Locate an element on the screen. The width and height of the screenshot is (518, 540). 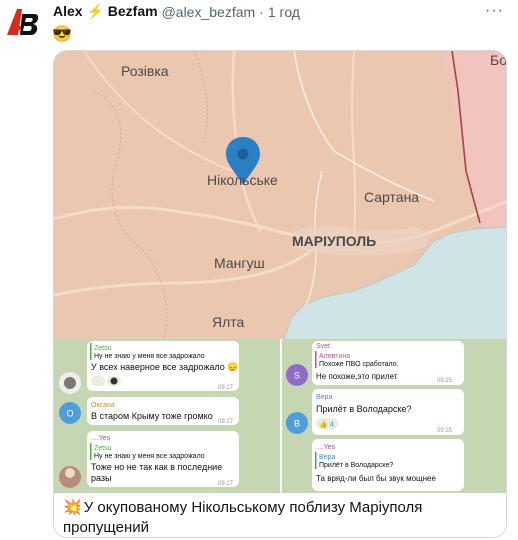
map-label-sartana: Сартана is located at coordinates (391, 197).